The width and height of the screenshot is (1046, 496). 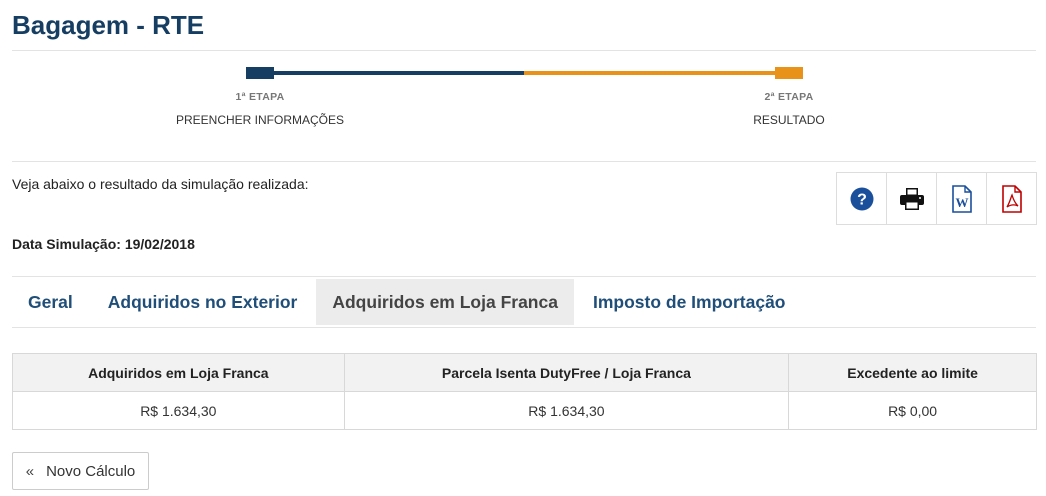 What do you see at coordinates (912, 410) in the screenshot?
I see `table-cell: R$ 0,00` at bounding box center [912, 410].